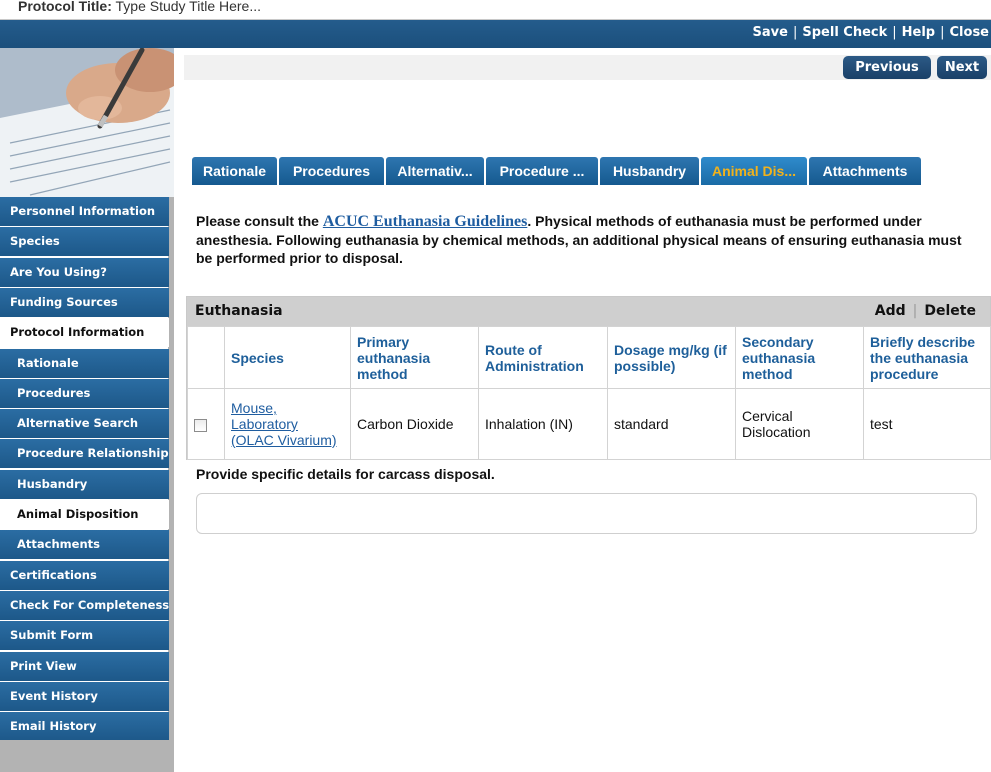  What do you see at coordinates (84, 756) in the screenshot?
I see `sidebar-footer` at bounding box center [84, 756].